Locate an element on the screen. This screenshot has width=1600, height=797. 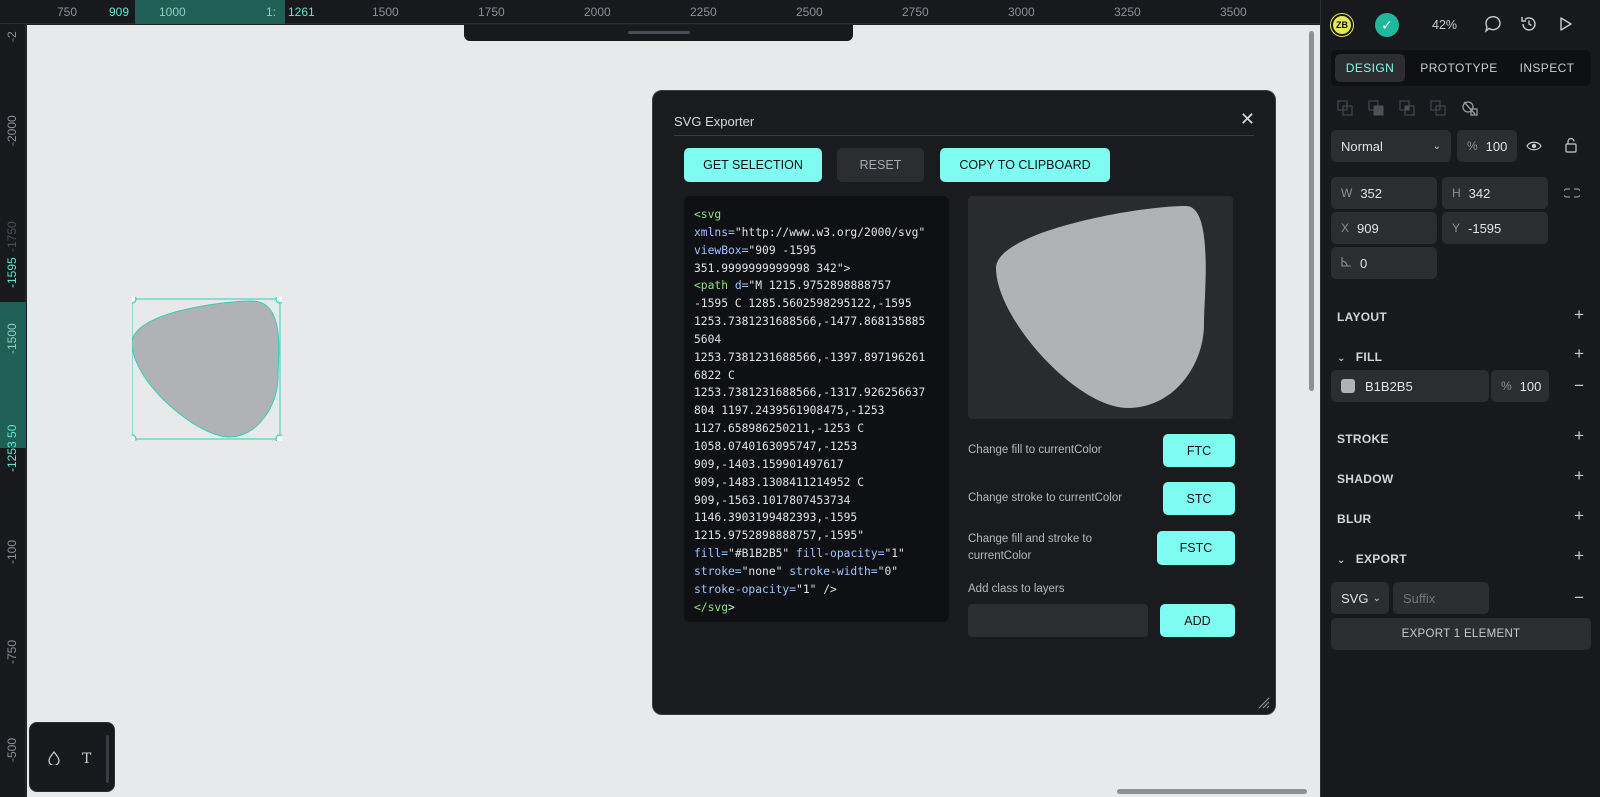
x-value: 909 is located at coordinates (1368, 228).